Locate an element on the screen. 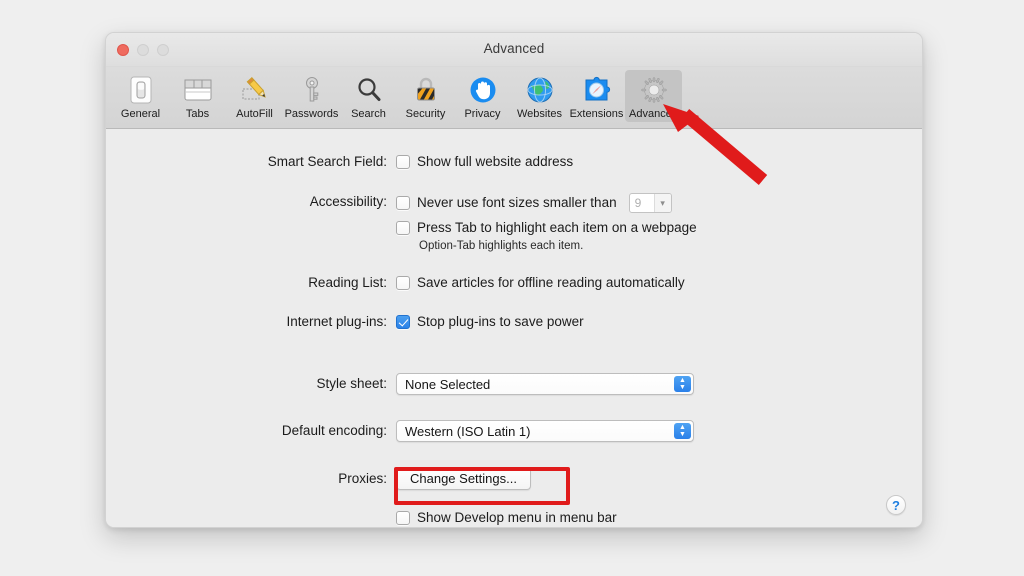 This screenshot has width=1024, height=576. tab-passwords: Passwords is located at coordinates (311, 96).